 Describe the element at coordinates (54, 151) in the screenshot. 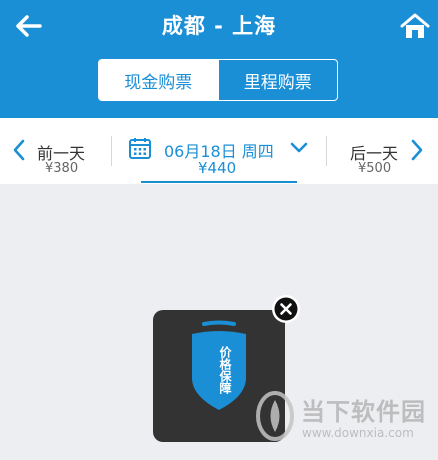

I see `prev-day-button: 前一天 ¥380` at that location.